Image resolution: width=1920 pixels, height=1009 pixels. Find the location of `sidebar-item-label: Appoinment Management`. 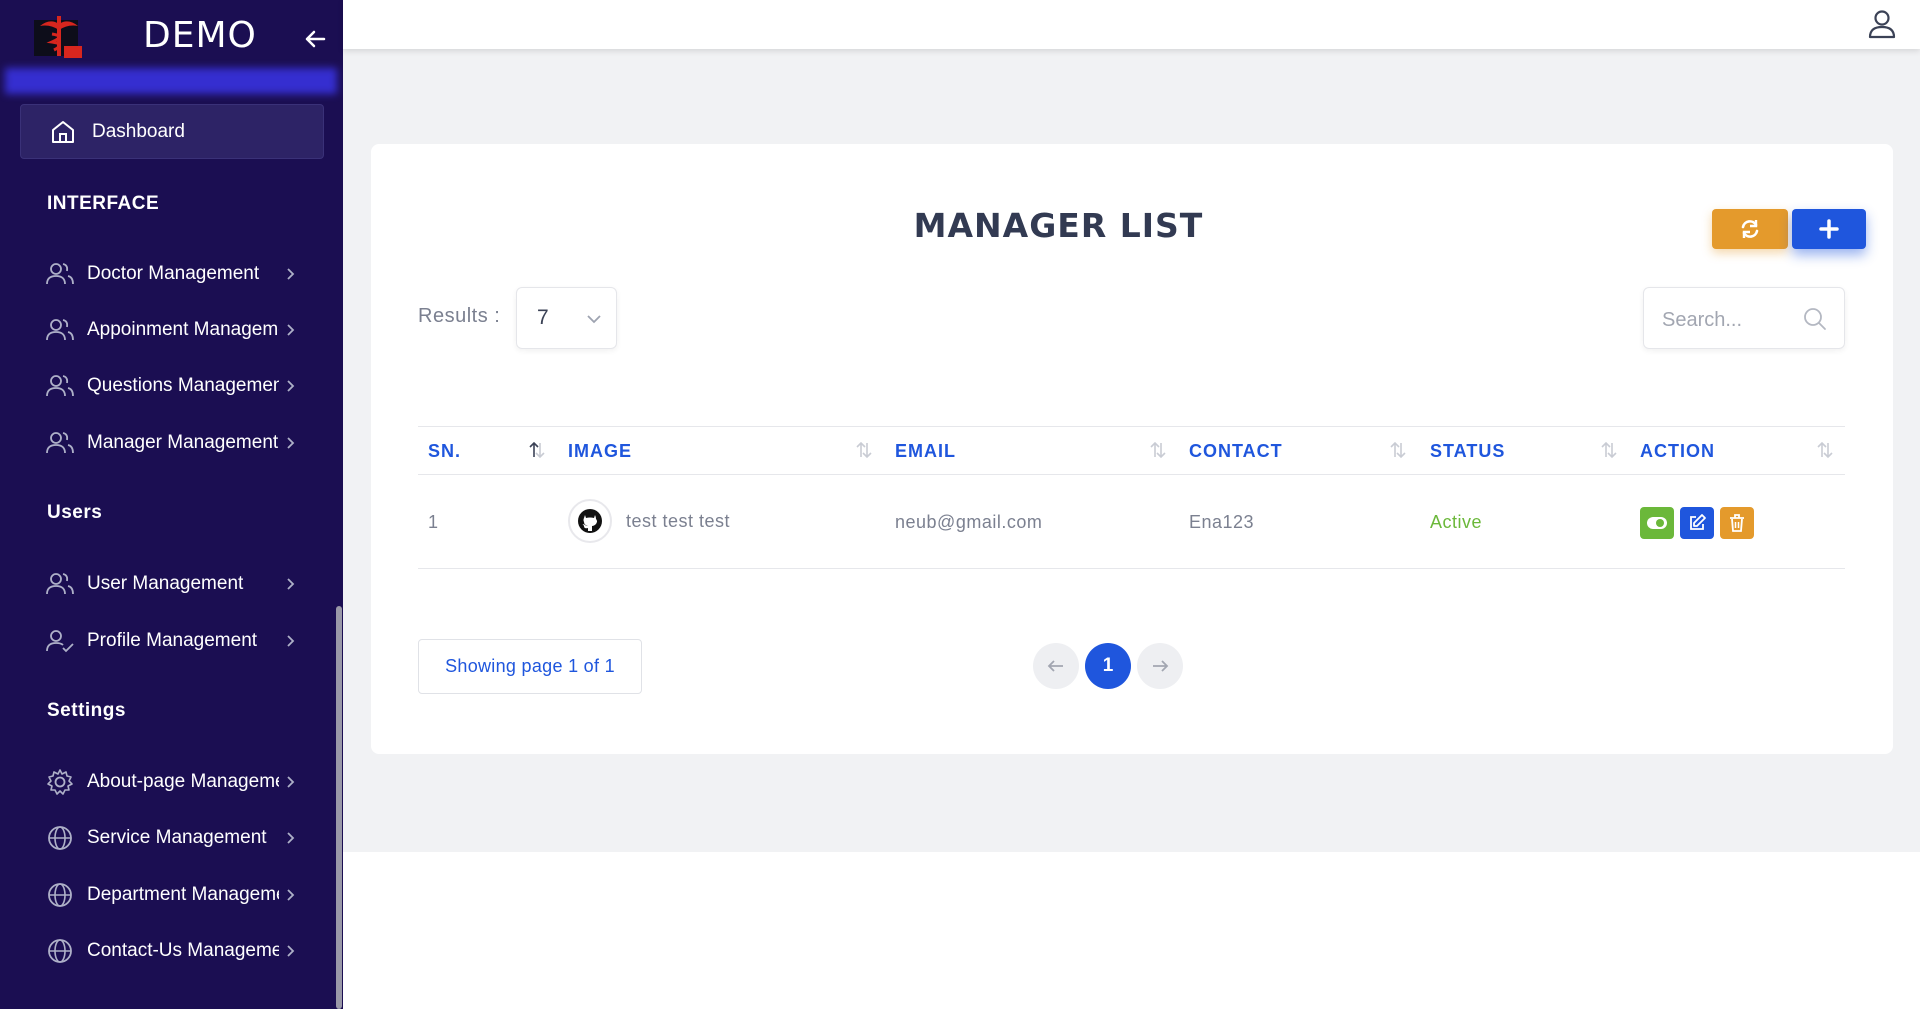

sidebar-item-label: Appoinment Management is located at coordinates (183, 329).